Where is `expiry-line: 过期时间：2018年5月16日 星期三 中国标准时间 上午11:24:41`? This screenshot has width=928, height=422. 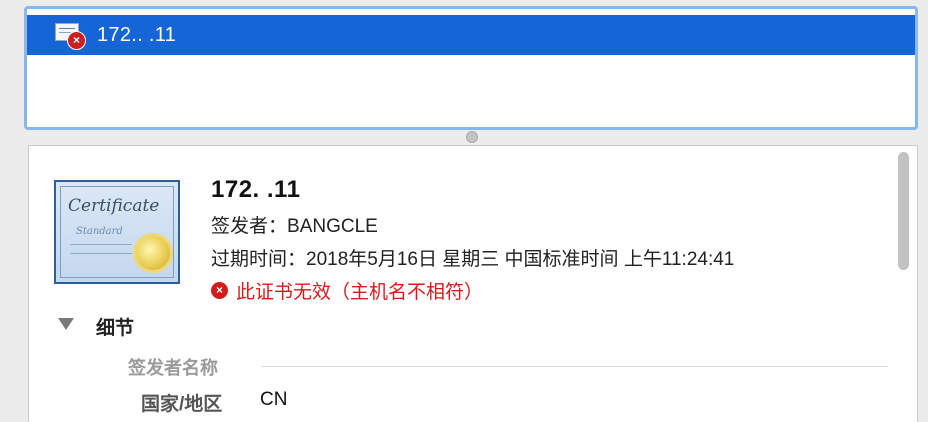
expiry-line: 过期时间：2018年5月16日 星期三 中国标准时间 上午11:24:41 is located at coordinates (472, 257).